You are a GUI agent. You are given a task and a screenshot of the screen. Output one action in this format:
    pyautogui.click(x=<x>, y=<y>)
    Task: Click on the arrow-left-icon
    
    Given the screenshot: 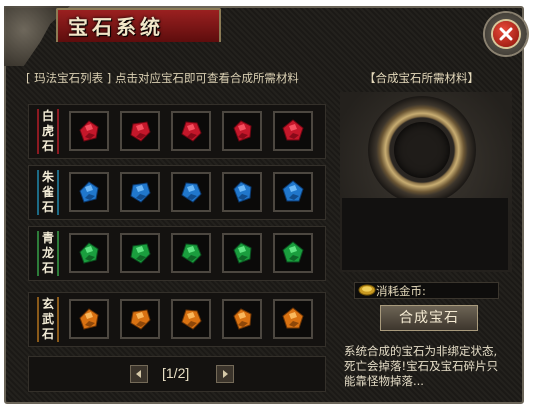 What is the action you would take?
    pyautogui.click(x=138, y=374)
    